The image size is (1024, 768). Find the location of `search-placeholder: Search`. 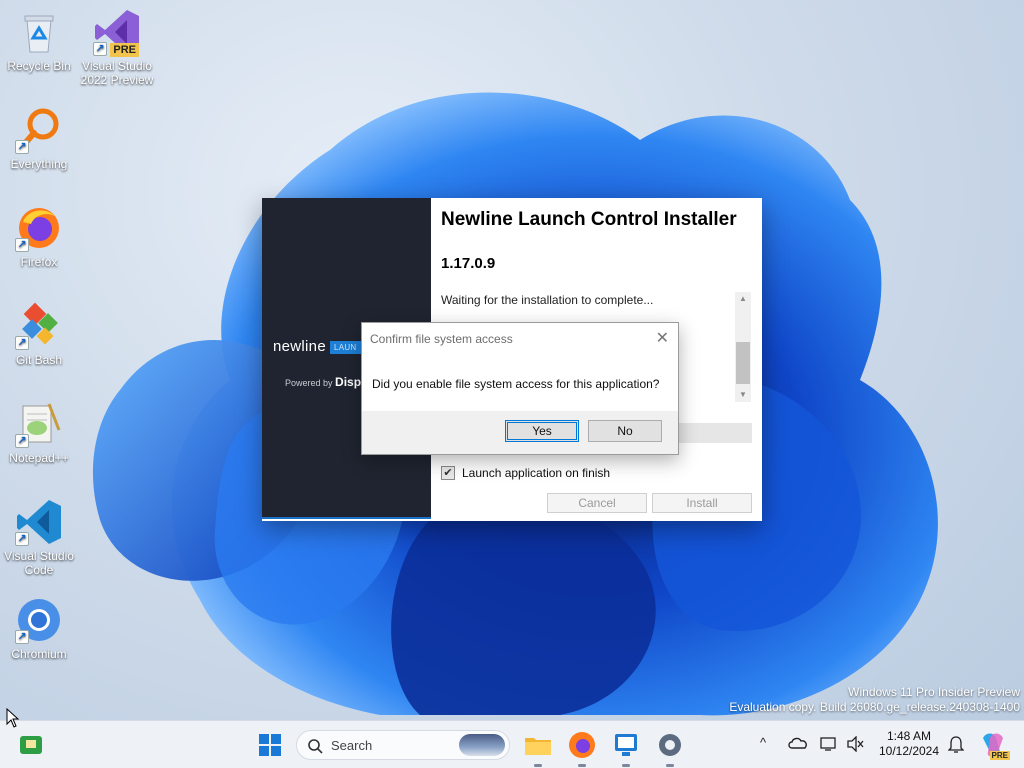

search-placeholder: Search is located at coordinates (352, 745).